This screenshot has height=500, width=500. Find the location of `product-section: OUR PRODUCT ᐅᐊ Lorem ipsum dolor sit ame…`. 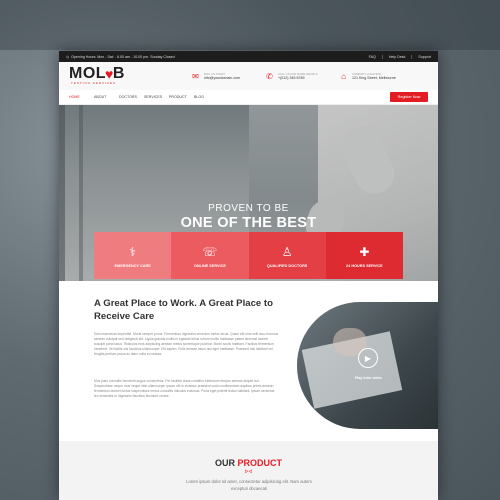

product-section: OUR PRODUCT ᐅᐊ Lorem ipsum dolor sit ame… is located at coordinates (248, 470).